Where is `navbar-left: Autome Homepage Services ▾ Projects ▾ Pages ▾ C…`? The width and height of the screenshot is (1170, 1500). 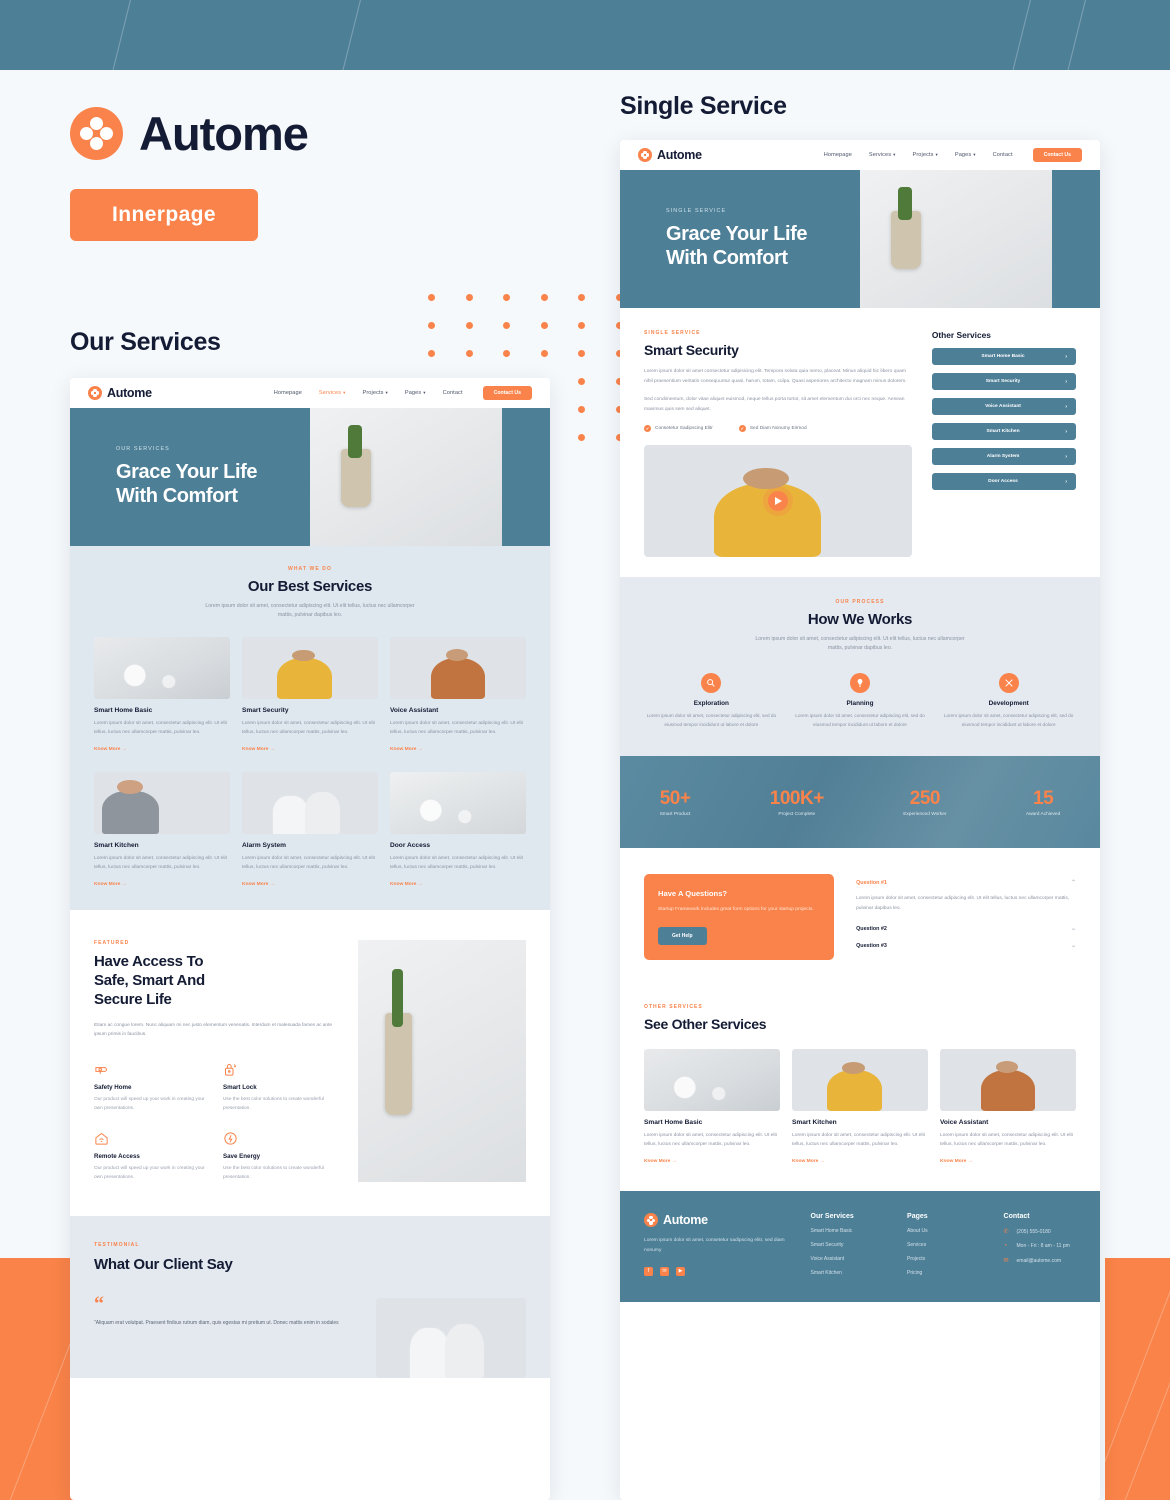 navbar-left: Autome Homepage Services ▾ Projects ▾ Pages ▾ C… is located at coordinates (310, 393).